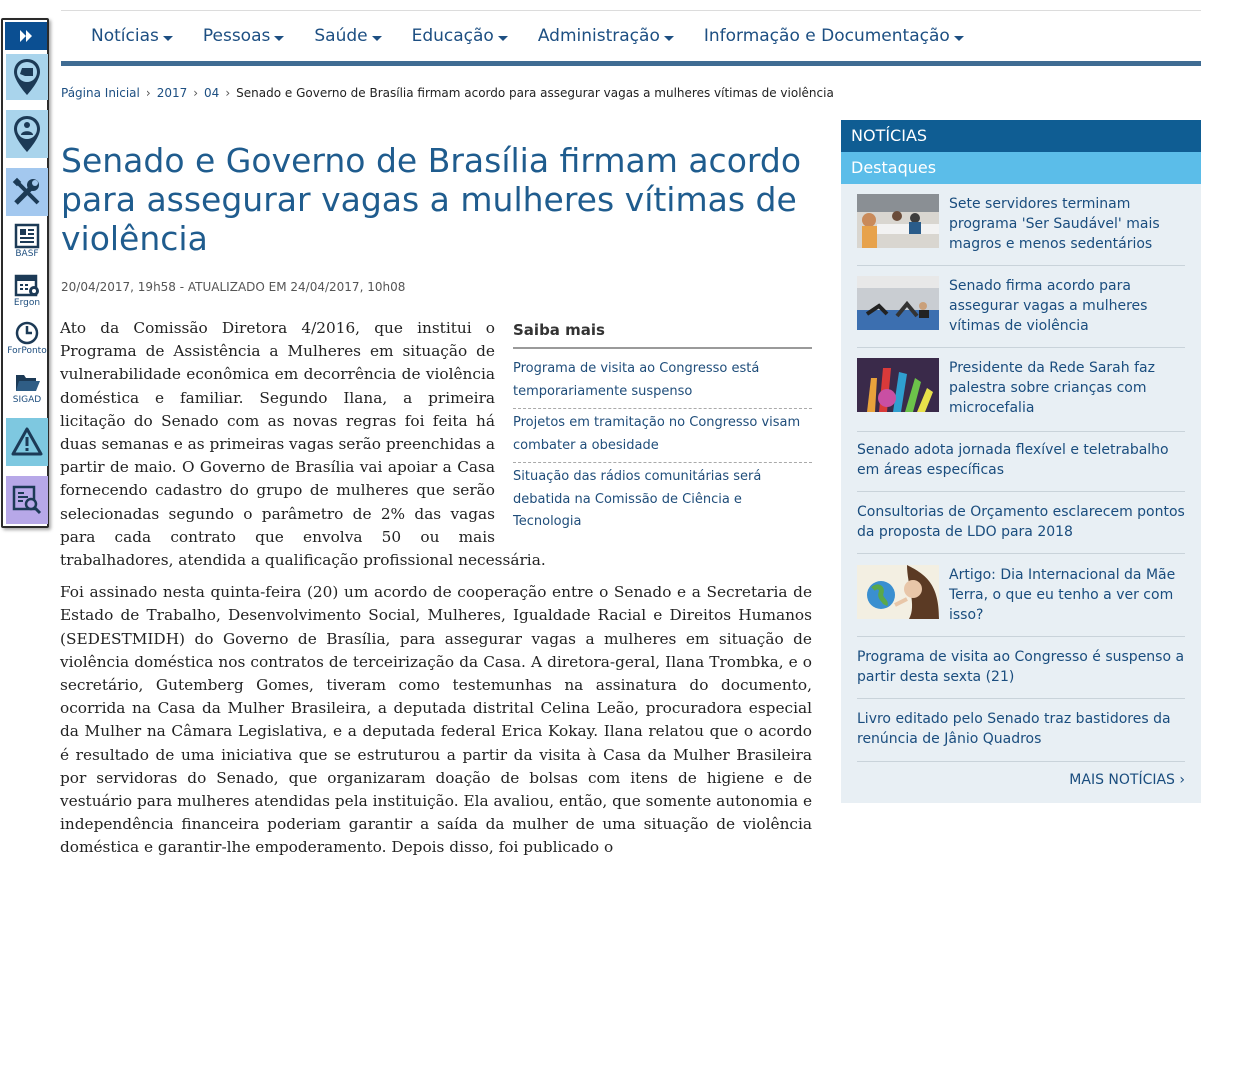  What do you see at coordinates (1021, 136) in the screenshot?
I see `sidebar-header: NOTÍCIAS` at bounding box center [1021, 136].